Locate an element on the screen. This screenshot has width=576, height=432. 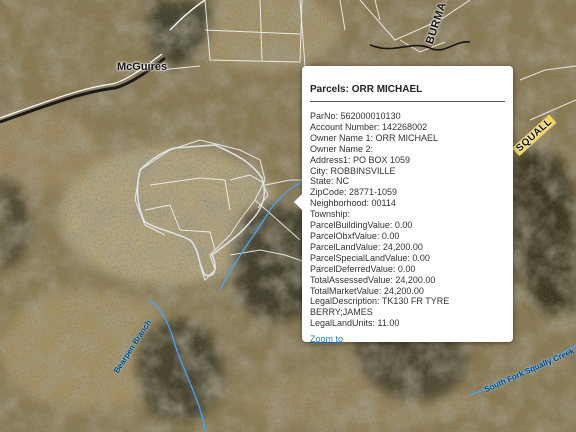
field-legal-land-units: LegalLandUnits: 11.00 is located at coordinates (355, 323).